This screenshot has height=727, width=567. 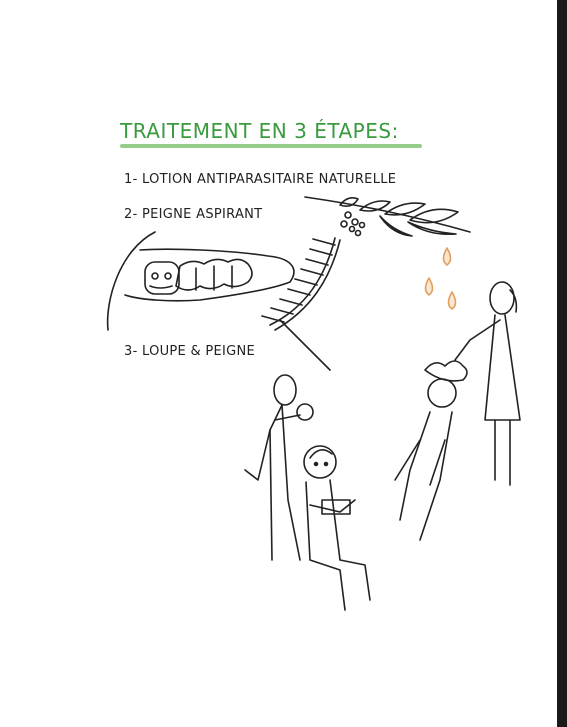 I want to click on stick-figure-treated, so click(x=431, y=450).